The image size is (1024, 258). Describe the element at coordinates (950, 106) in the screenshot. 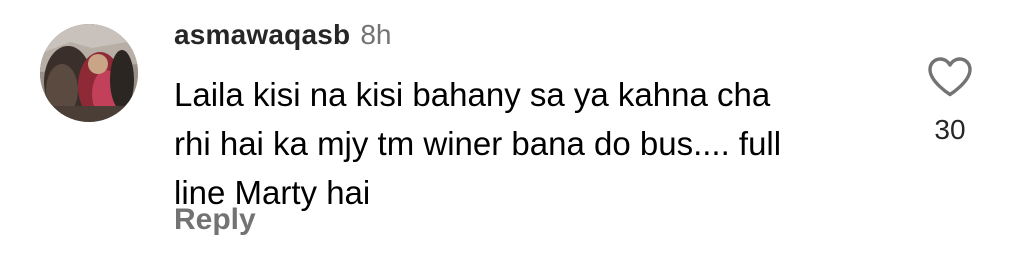

I see `like-group: 30` at that location.